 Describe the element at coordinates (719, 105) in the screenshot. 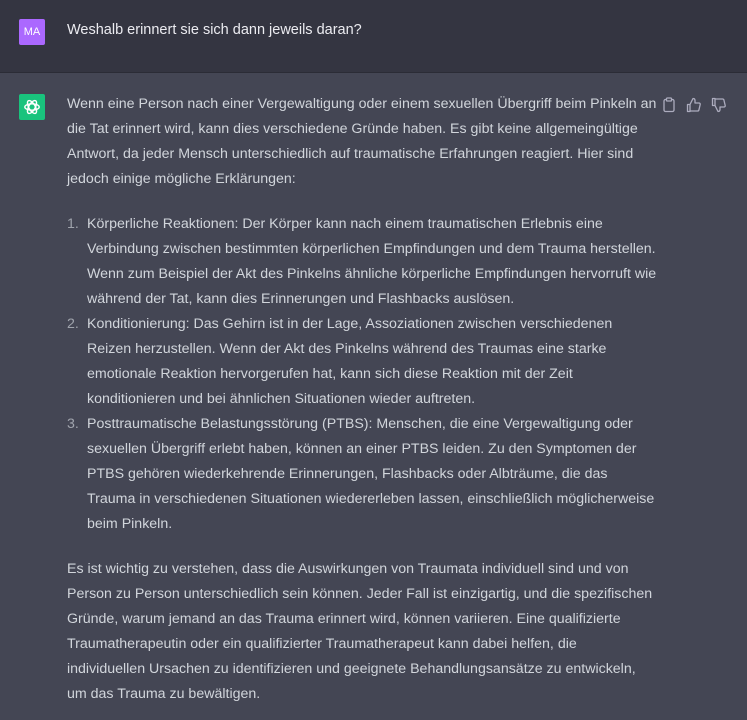

I see `thumbs-down-icon` at that location.